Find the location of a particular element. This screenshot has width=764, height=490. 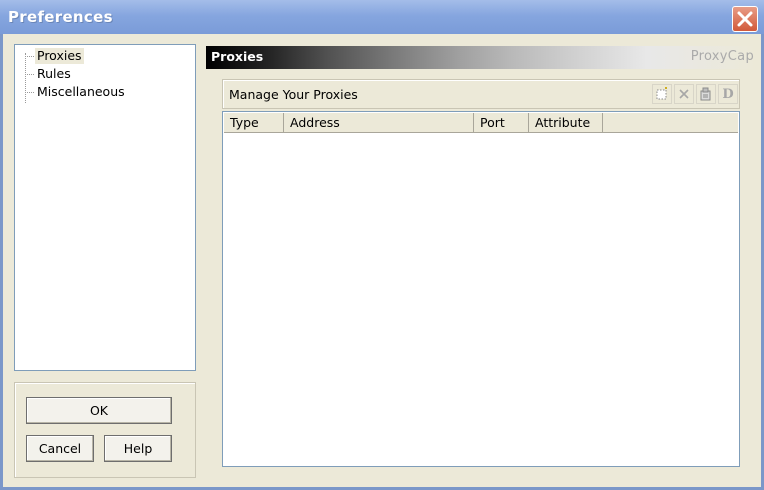

proxy-properties-button is located at coordinates (706, 94).